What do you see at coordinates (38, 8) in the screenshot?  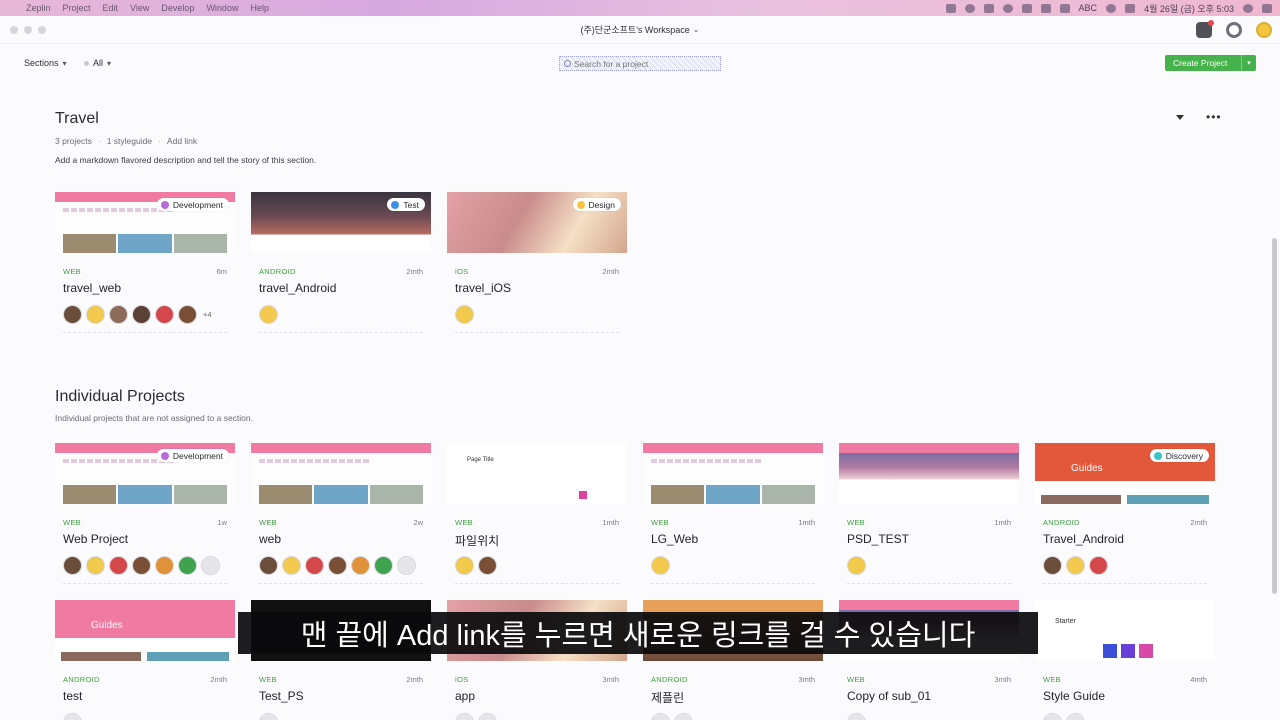 I see `menu-zeplin: Zeplin` at bounding box center [38, 8].